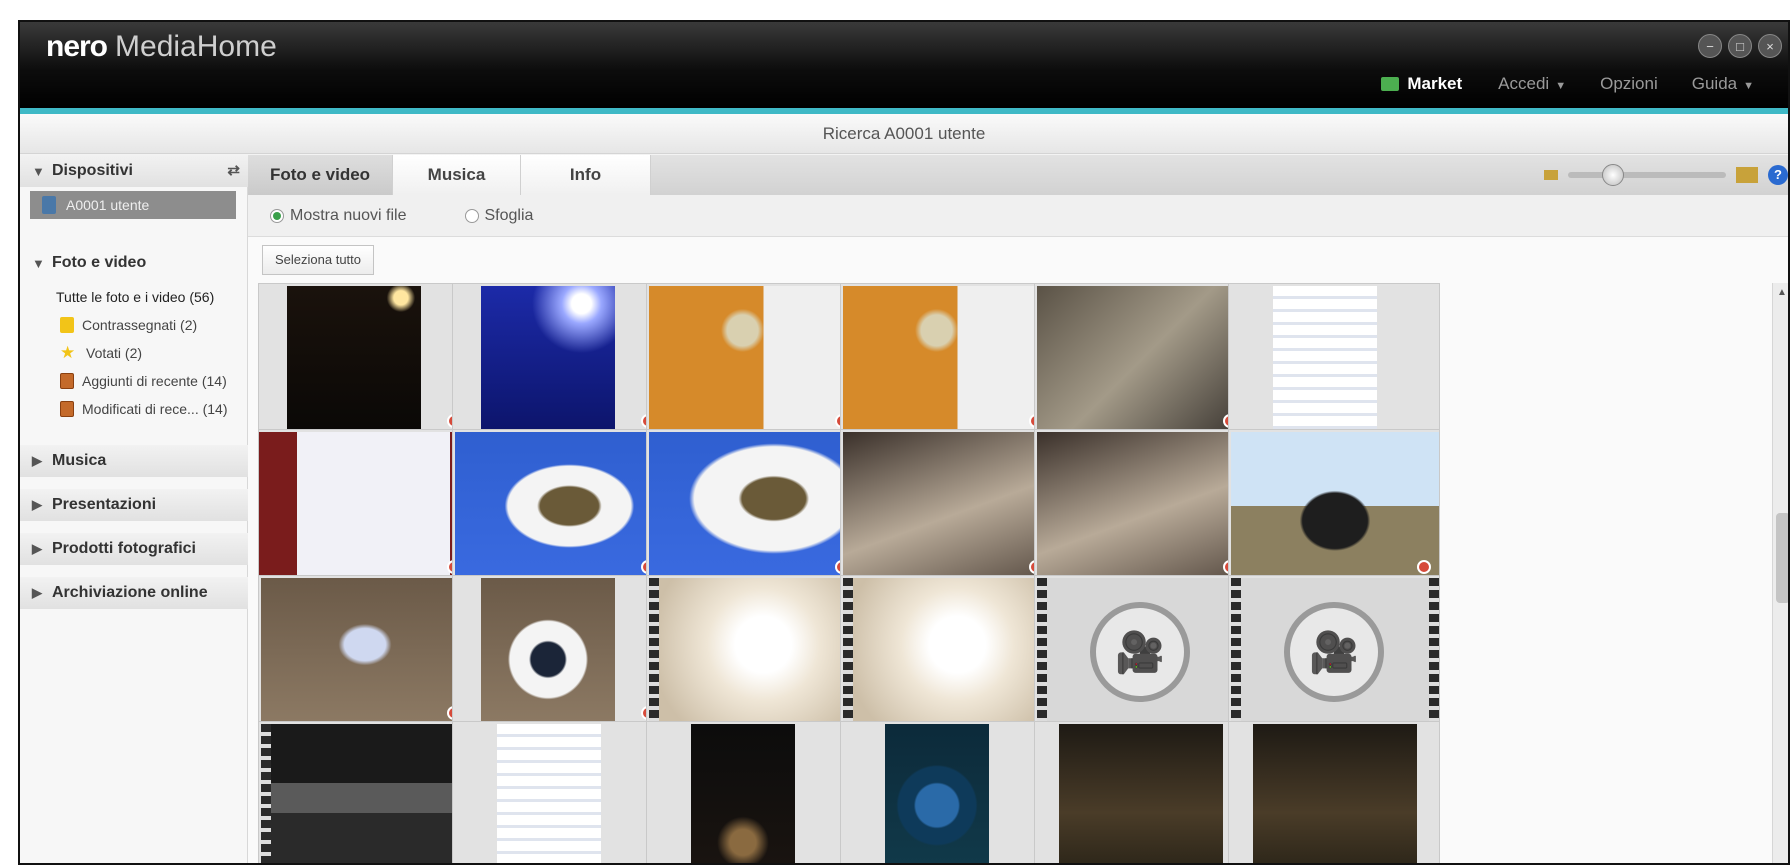  What do you see at coordinates (1748, 86) in the screenshot?
I see `caret-down-icon: ▼` at bounding box center [1748, 86].